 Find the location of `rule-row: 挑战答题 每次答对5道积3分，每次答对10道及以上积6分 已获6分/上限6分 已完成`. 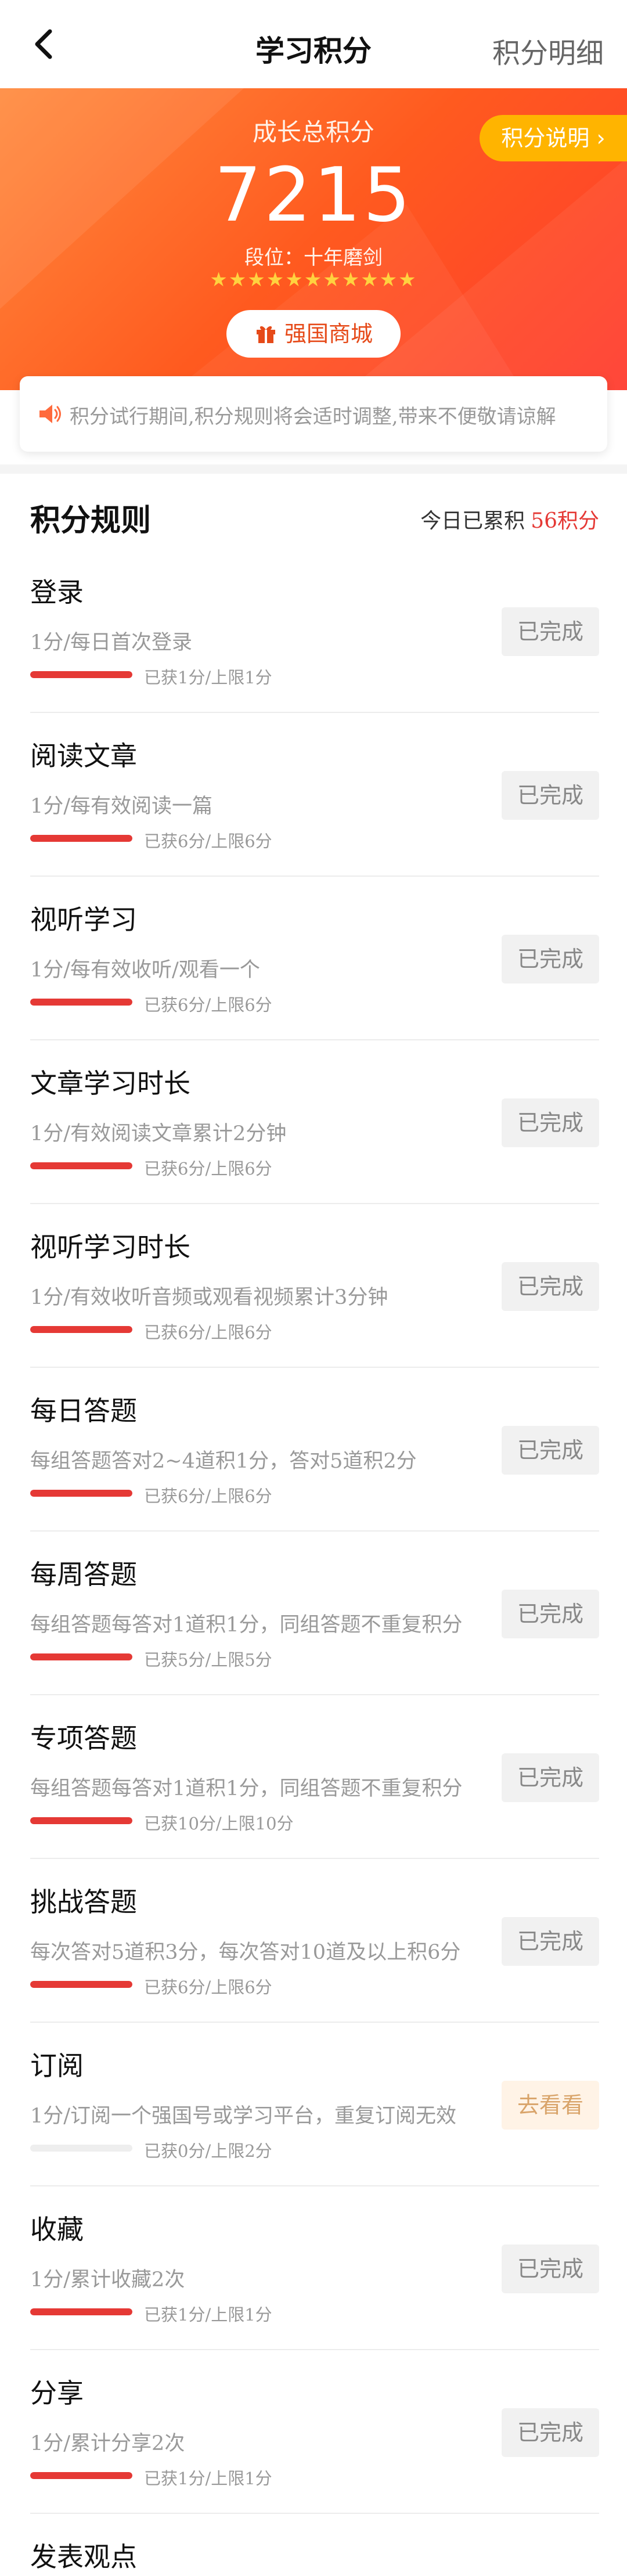

rule-row: 挑战答题 每次答对5道积3分，每次答对10道及以上积6分 已获6分/上限6分 已完成 is located at coordinates (313, 1941).